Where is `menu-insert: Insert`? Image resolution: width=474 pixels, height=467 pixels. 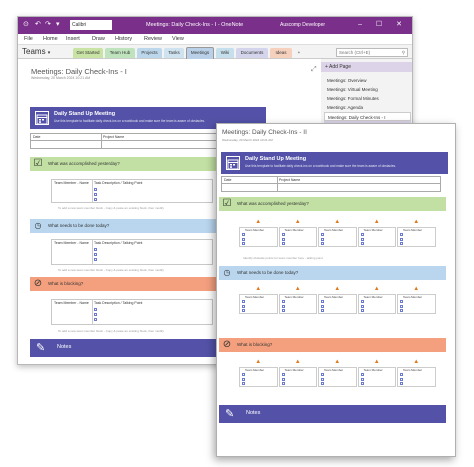 menu-insert: Insert is located at coordinates (73, 39).